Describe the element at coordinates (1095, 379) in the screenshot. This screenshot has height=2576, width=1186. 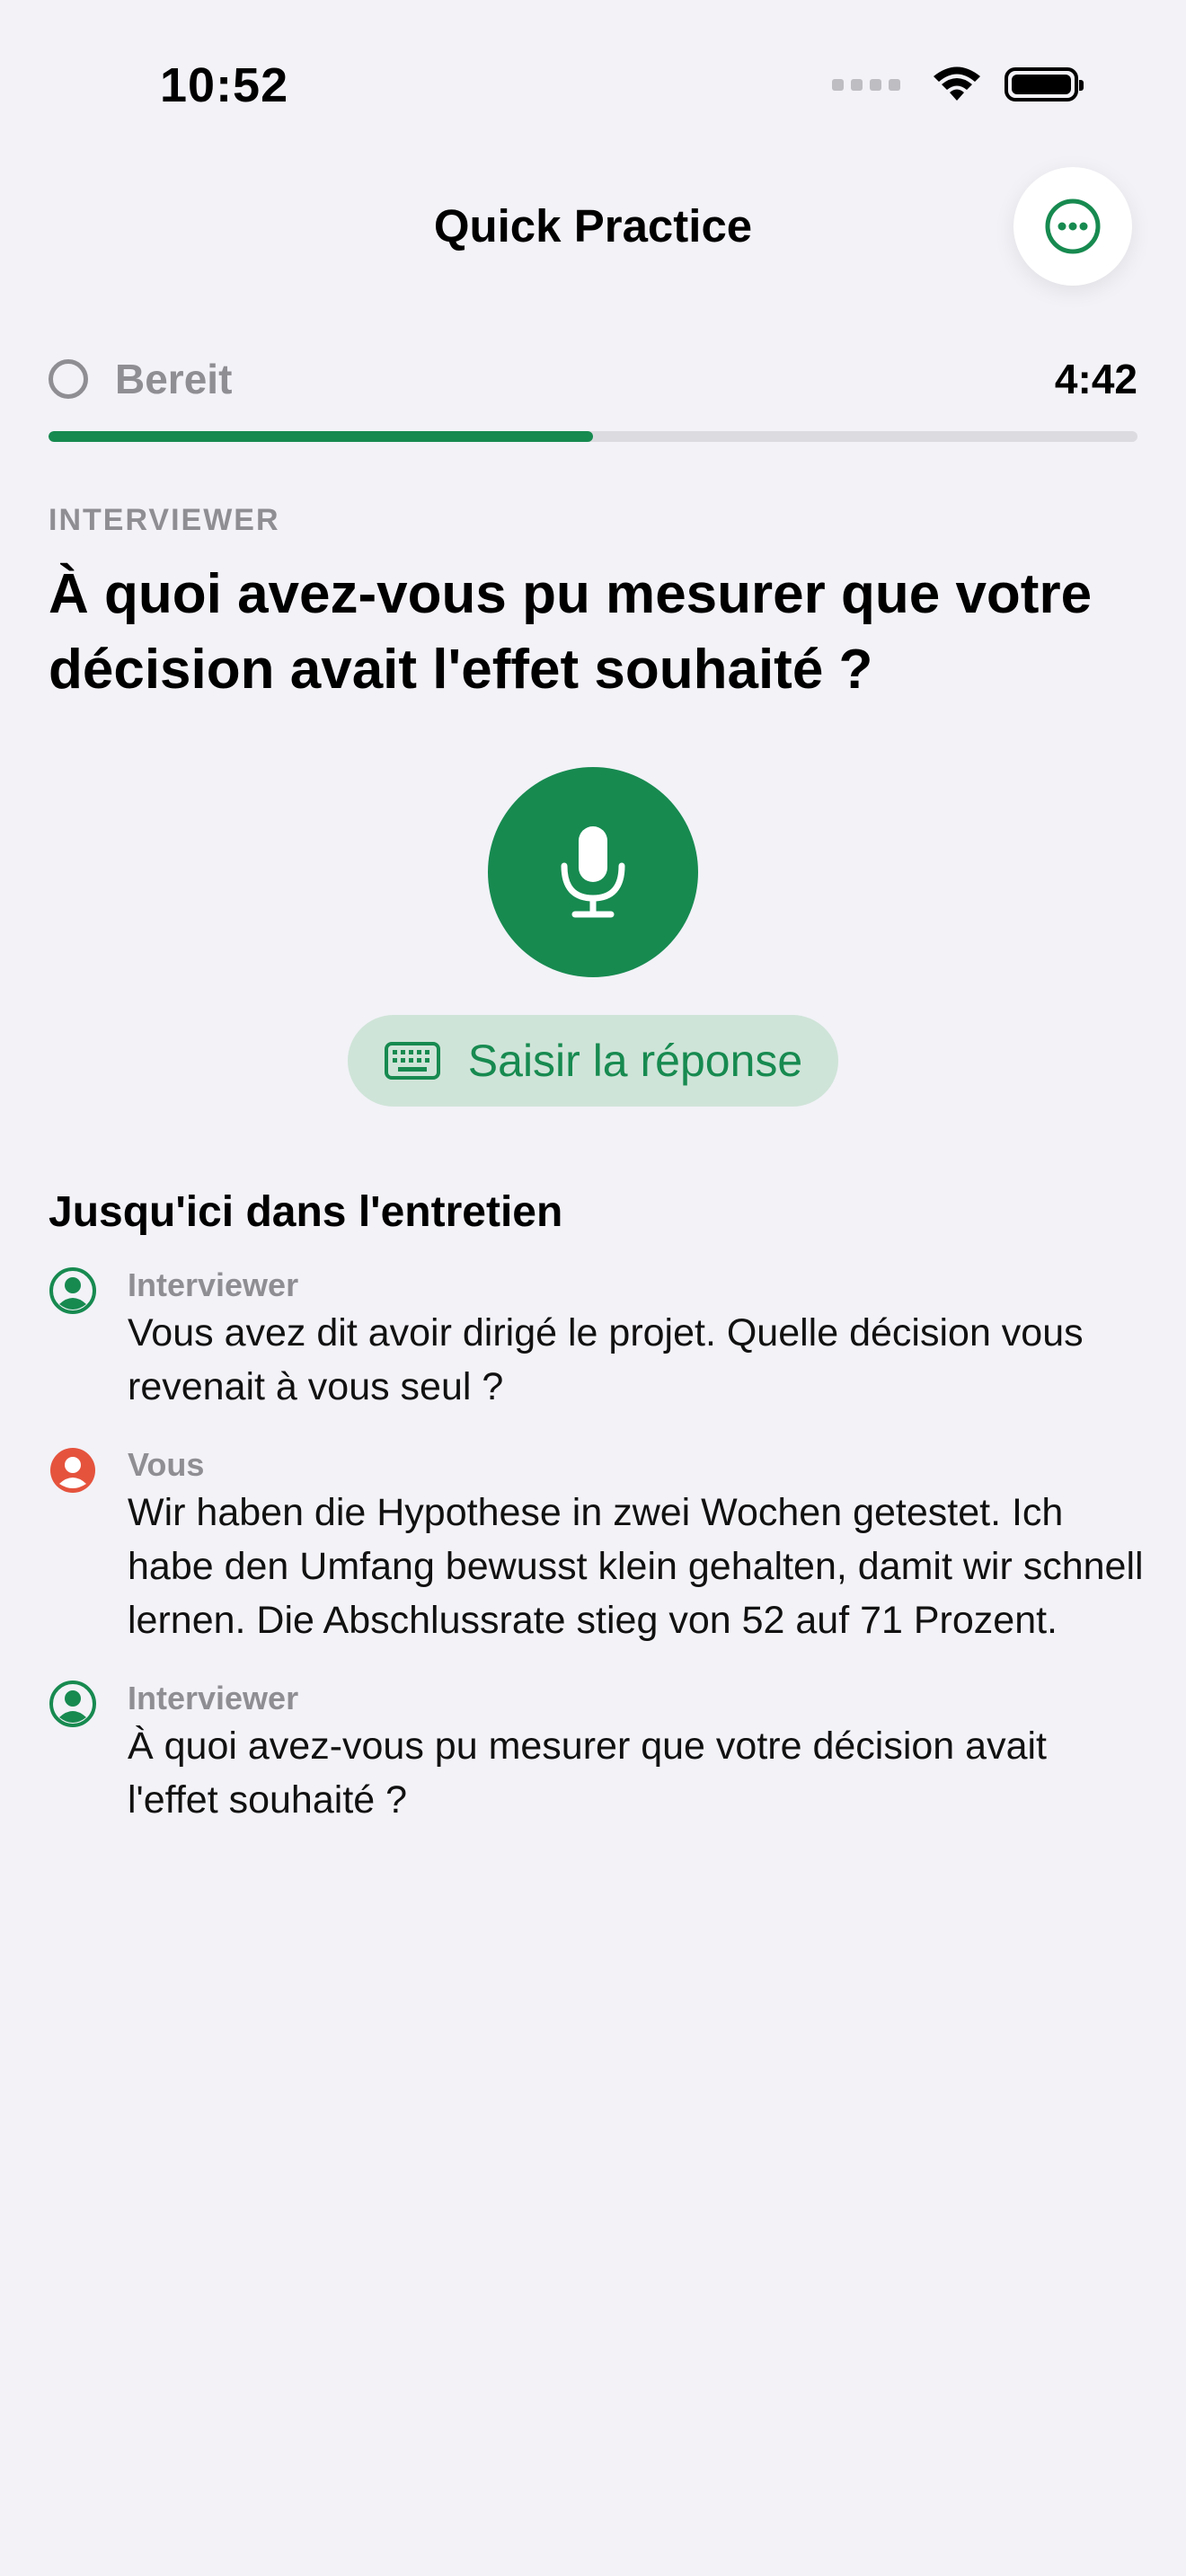
I see `session-timer: 4:42` at that location.